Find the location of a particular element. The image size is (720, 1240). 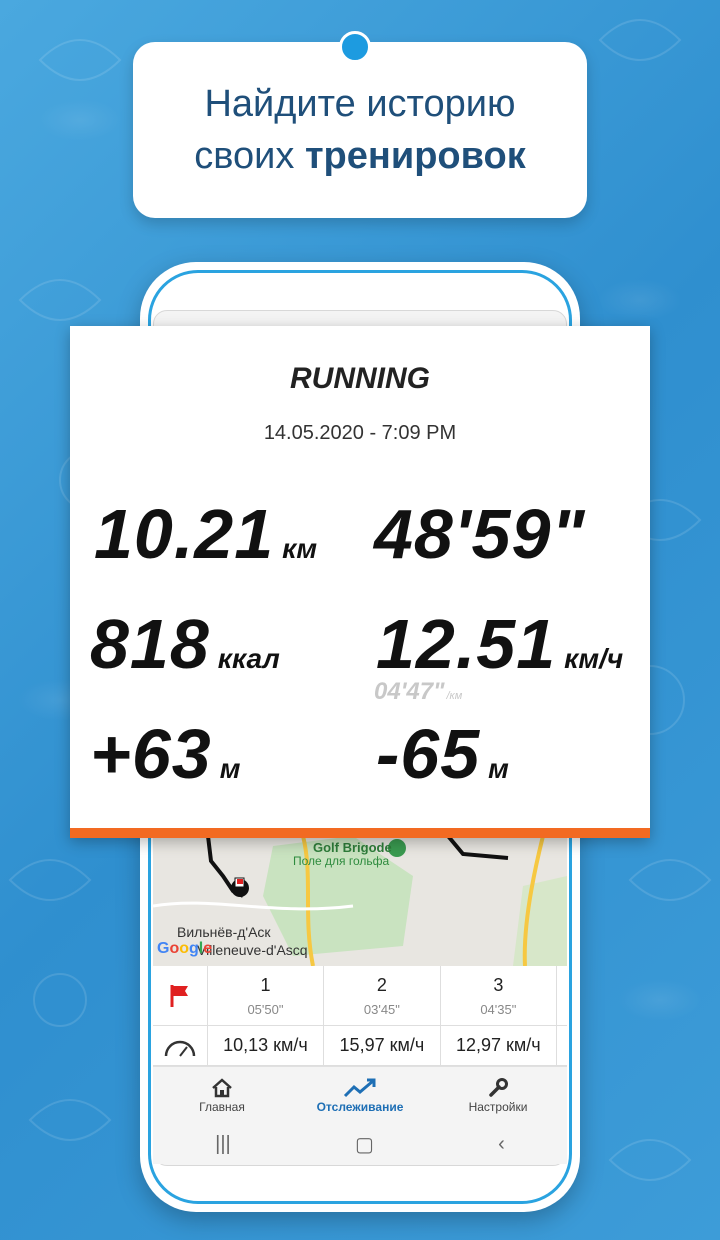

calories-unit: ккал is located at coordinates (248, 658).